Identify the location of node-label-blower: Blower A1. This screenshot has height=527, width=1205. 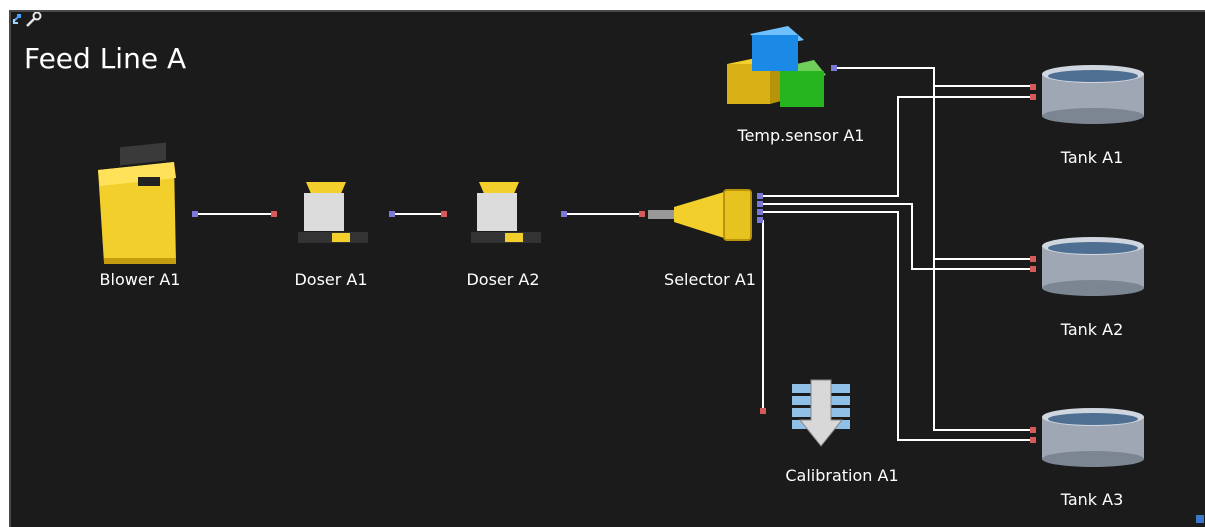
(140, 279).